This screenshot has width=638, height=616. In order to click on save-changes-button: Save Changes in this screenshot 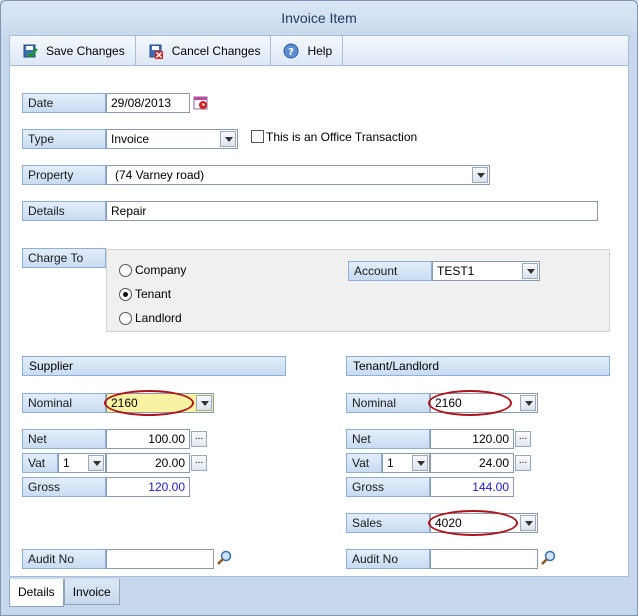, I will do `click(73, 50)`.